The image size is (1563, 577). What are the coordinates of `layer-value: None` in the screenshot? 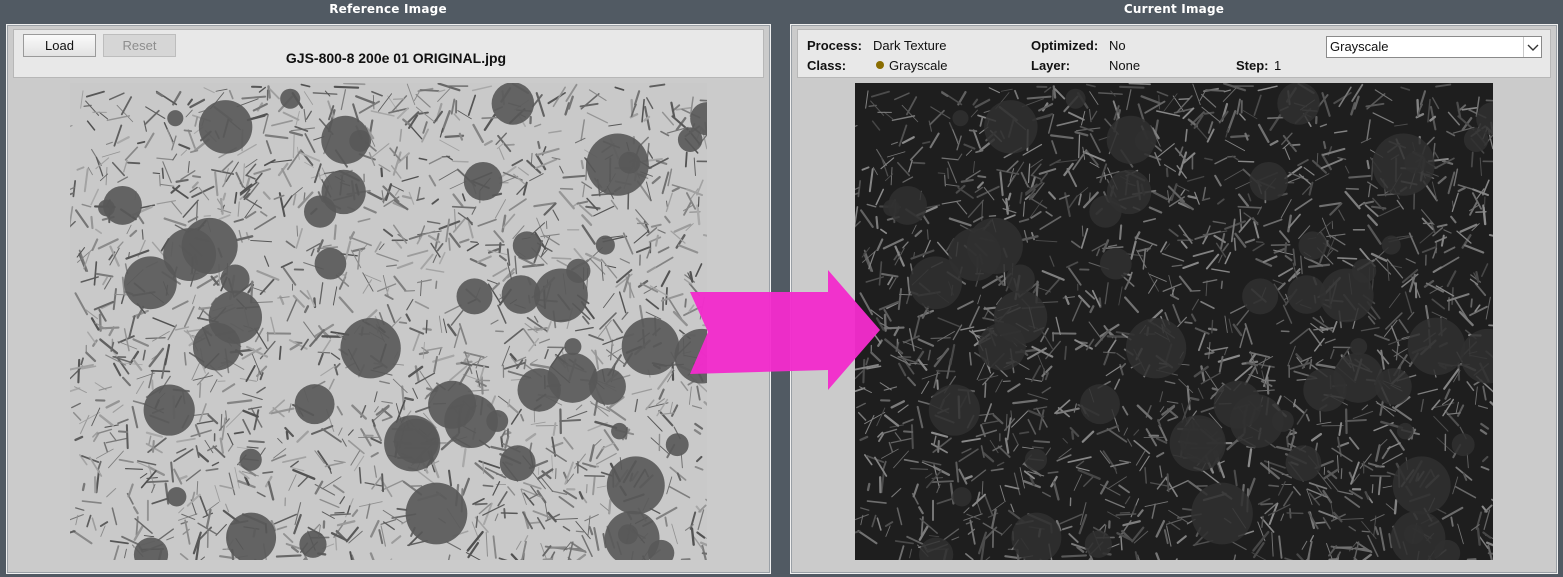 It's located at (1125, 65).